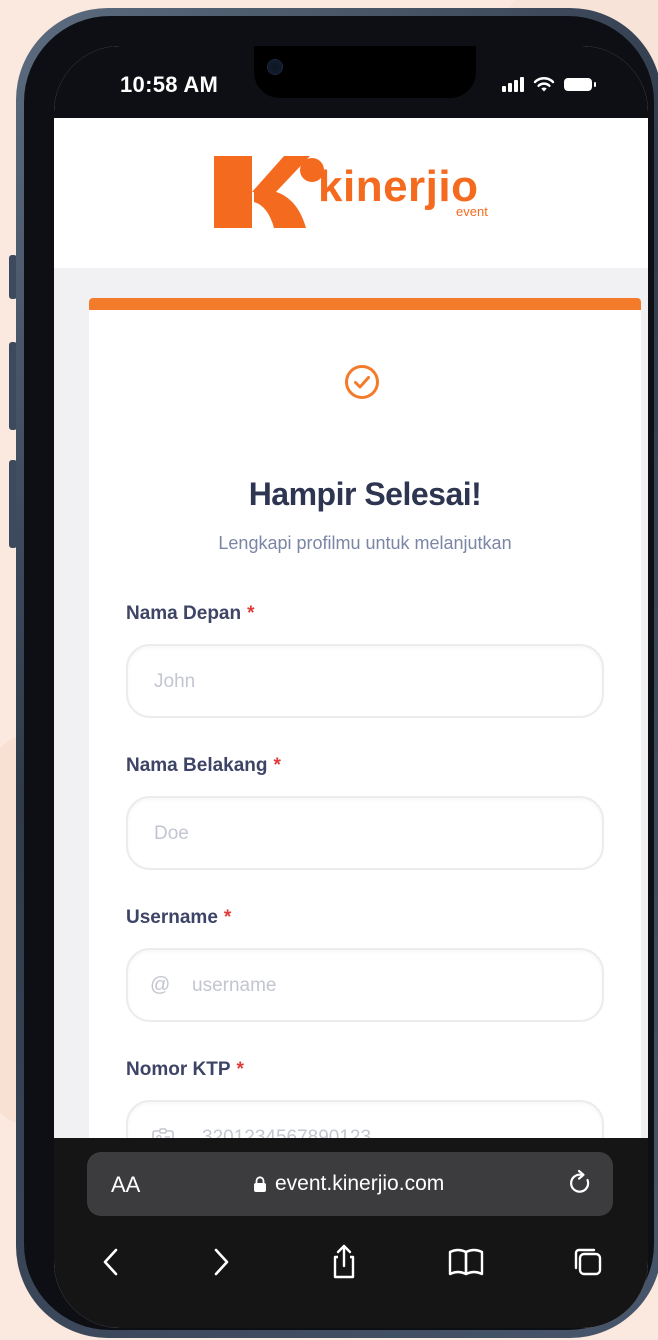  Describe the element at coordinates (359, 1184) in the screenshot. I see `url-text: event.kinerjio.com` at that location.